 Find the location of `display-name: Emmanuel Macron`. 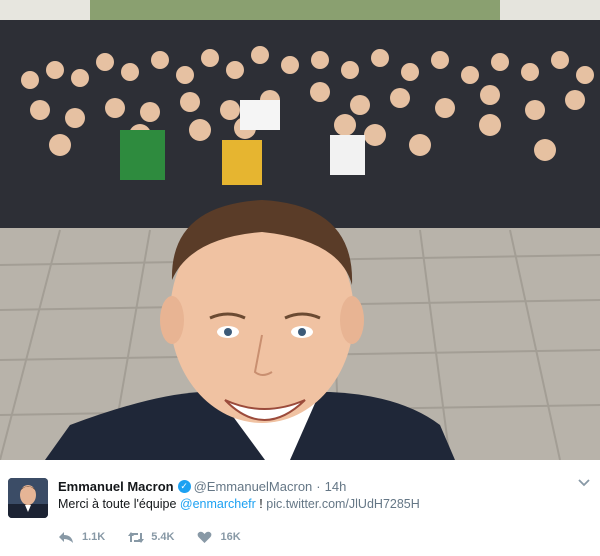

display-name: Emmanuel Macron is located at coordinates (116, 486).